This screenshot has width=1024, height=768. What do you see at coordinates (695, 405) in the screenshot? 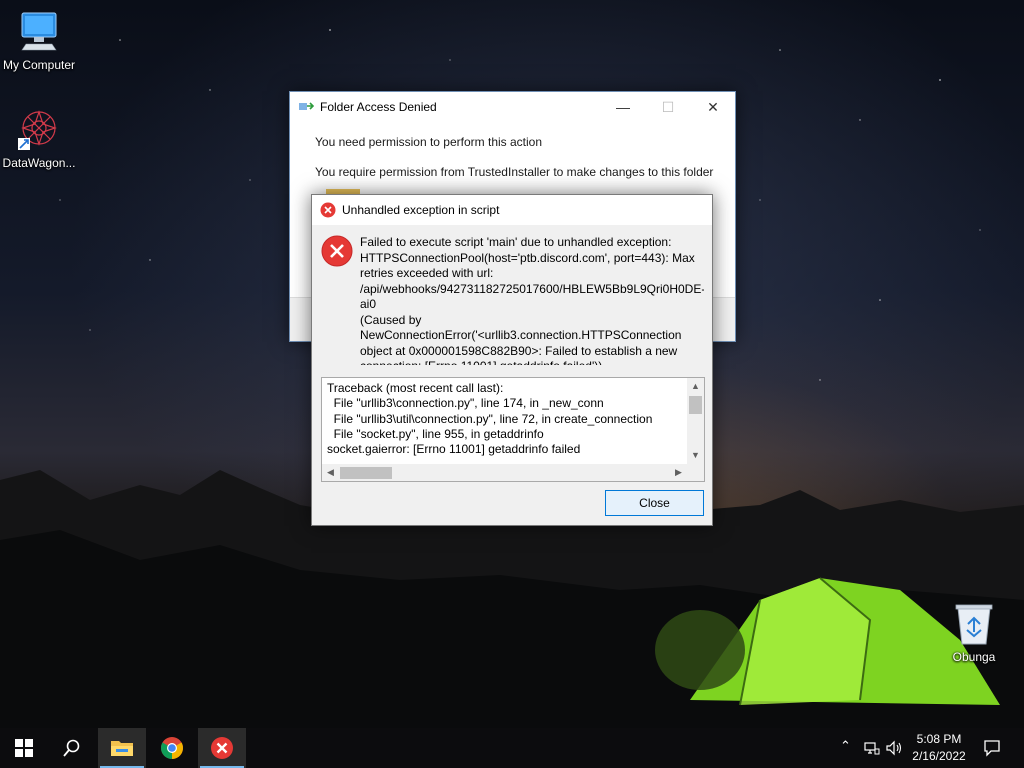
I see `vertical-scroll-thumb` at bounding box center [695, 405].